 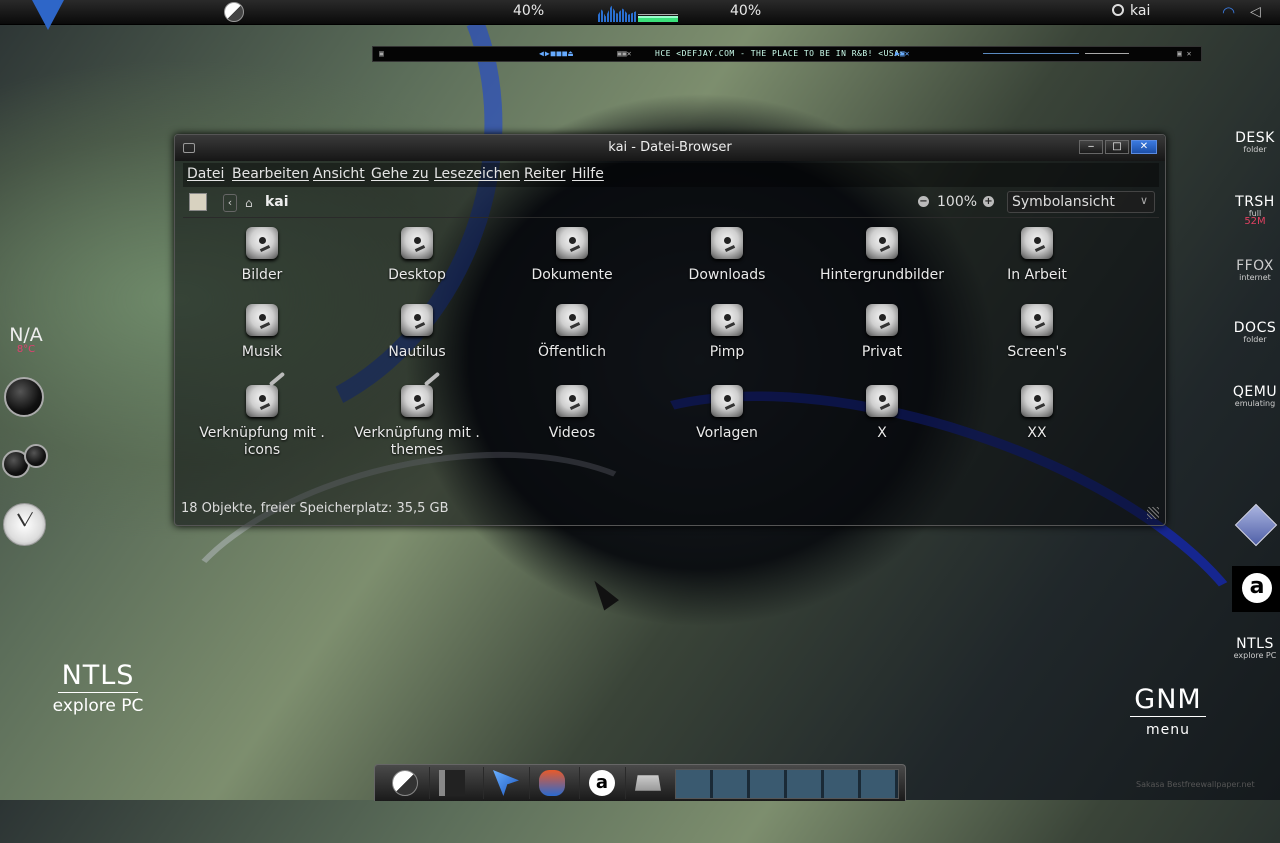 I want to click on top-panel: 40% 40% kai ◠ ◁, so click(x=640, y=15).